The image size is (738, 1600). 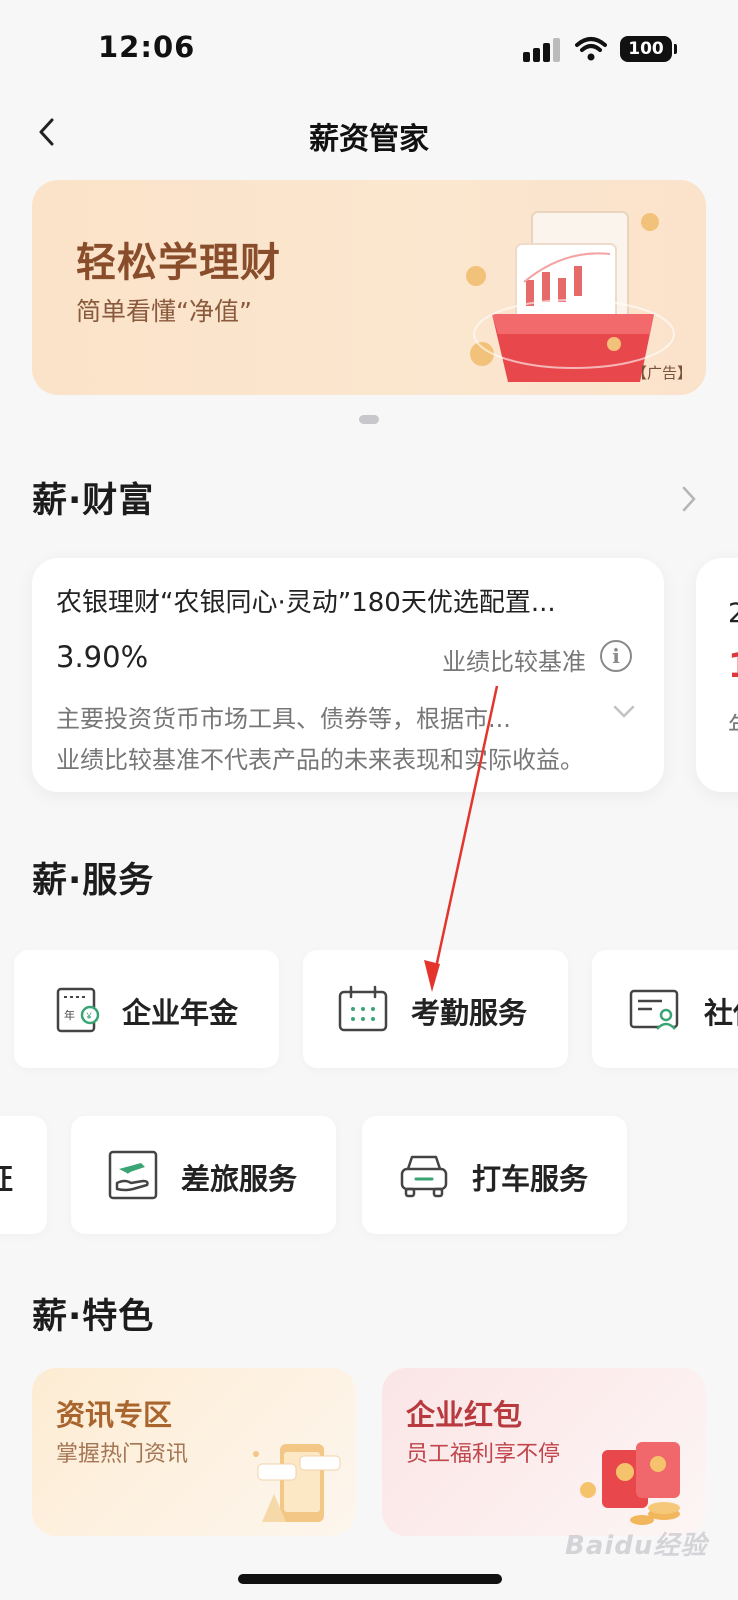 I want to click on finance-gift-box-illustration, so click(x=570, y=296).